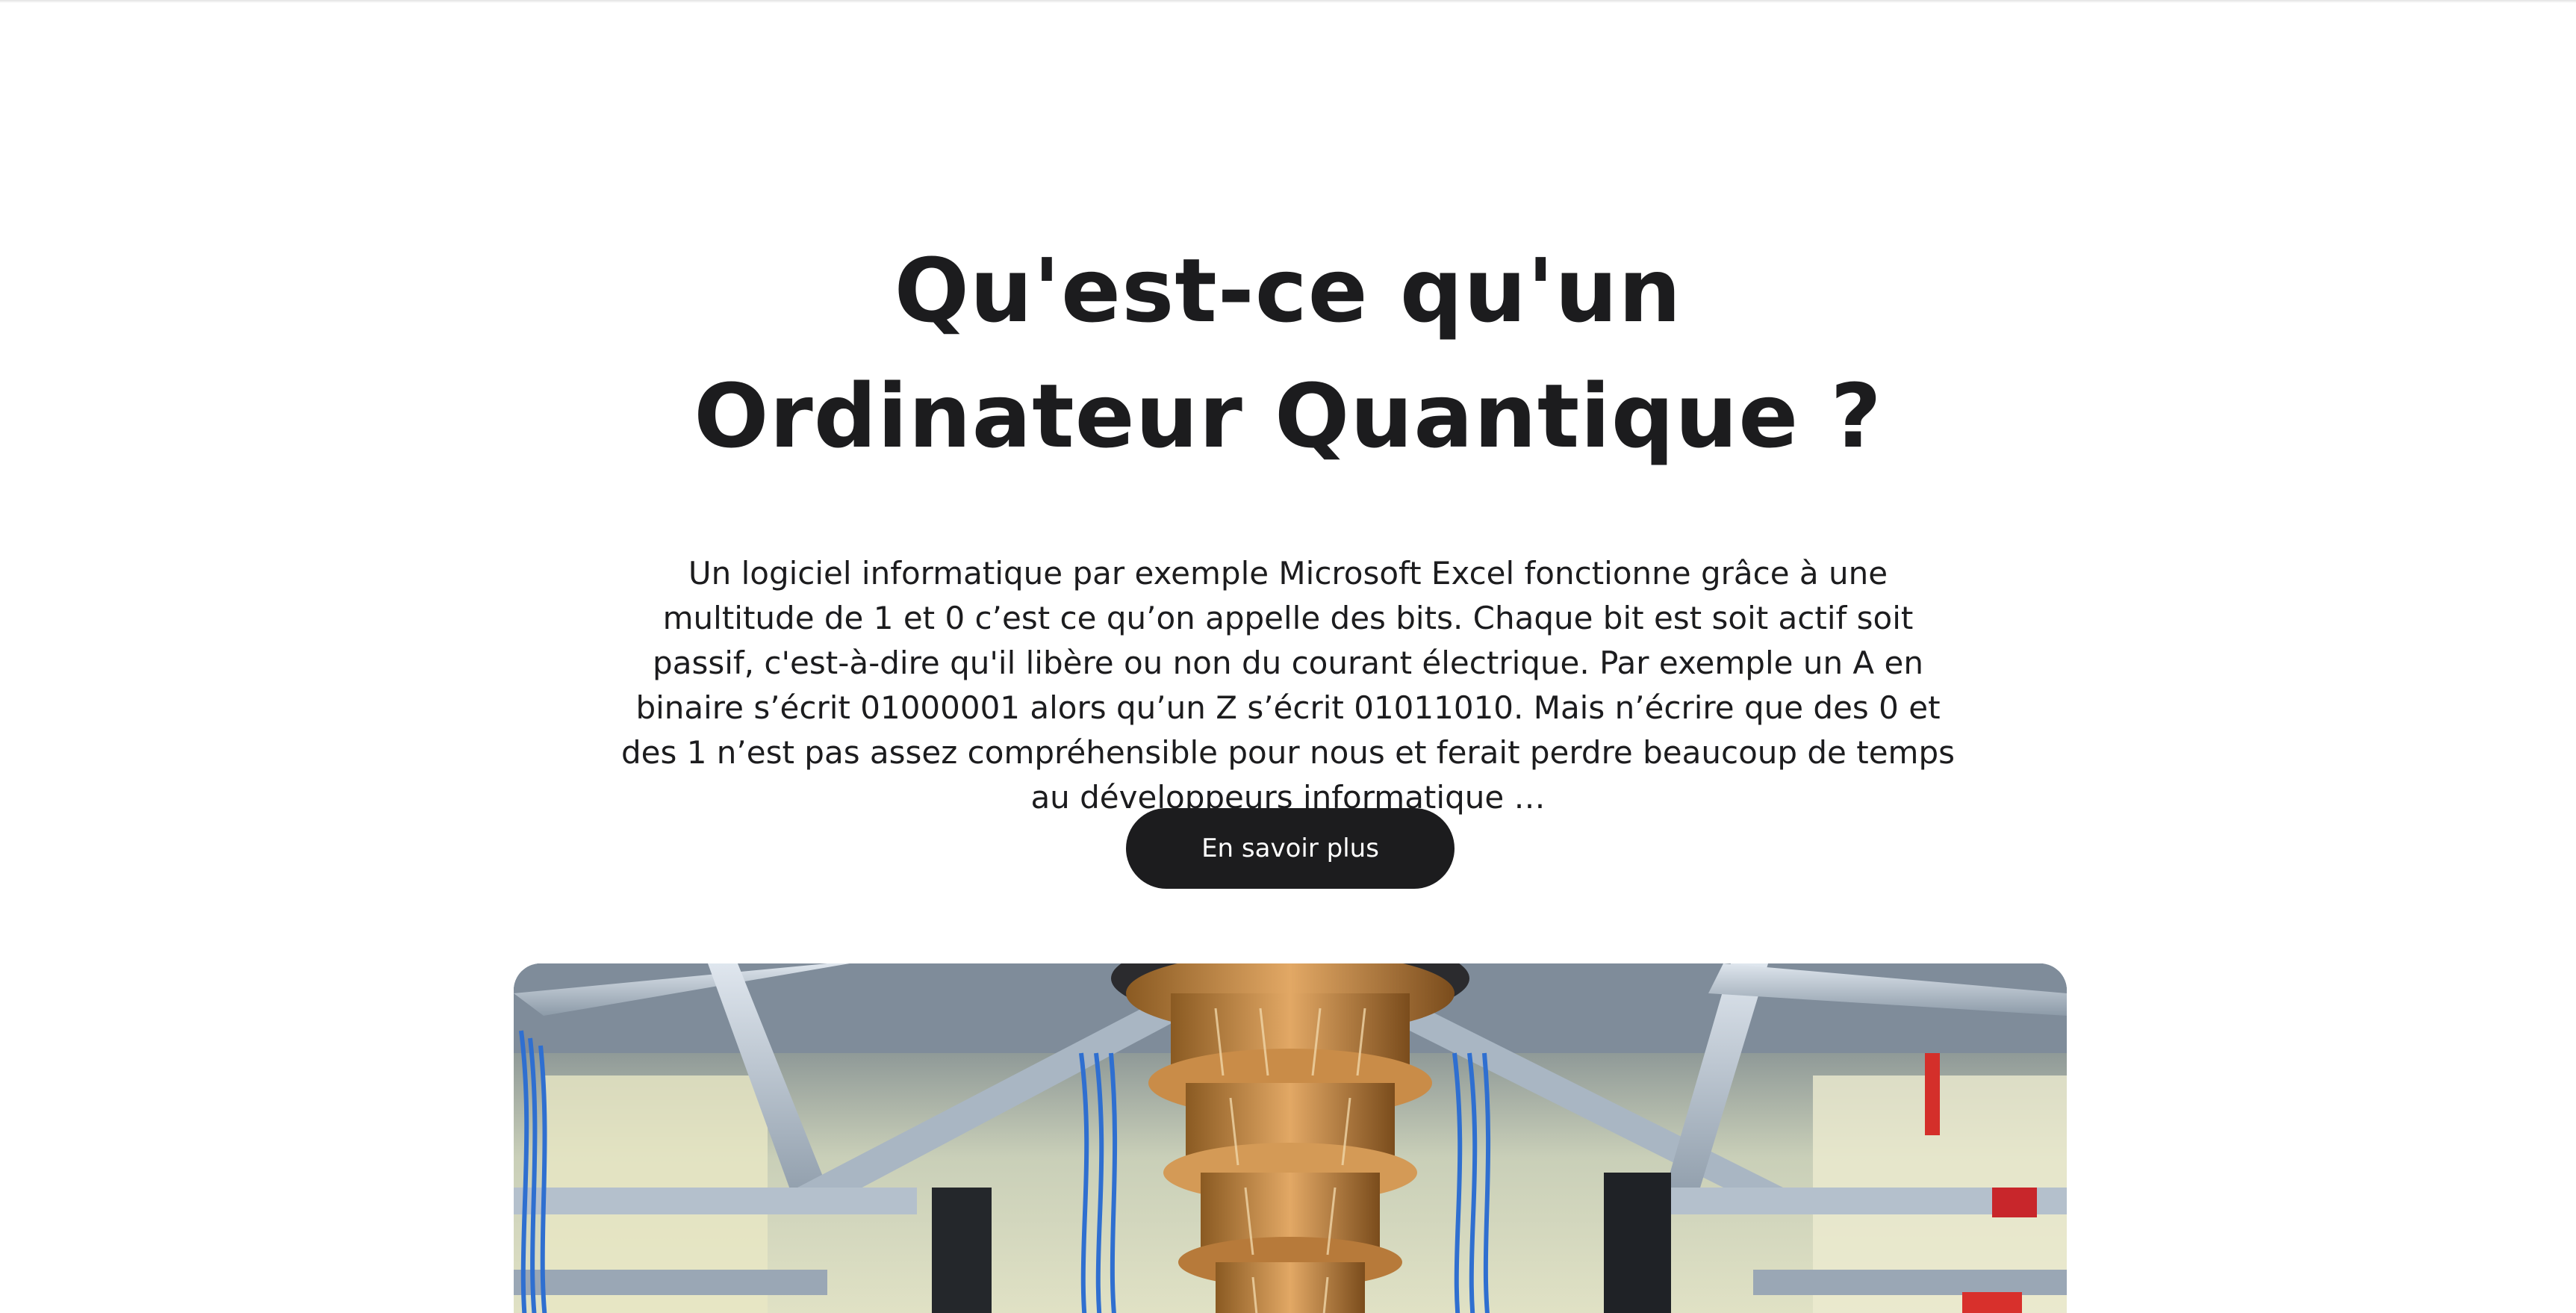 The height and width of the screenshot is (1313, 2576). Describe the element at coordinates (1288, 290) in the screenshot. I see `page-title-line-1: Qu'est-ce qu'un` at that location.